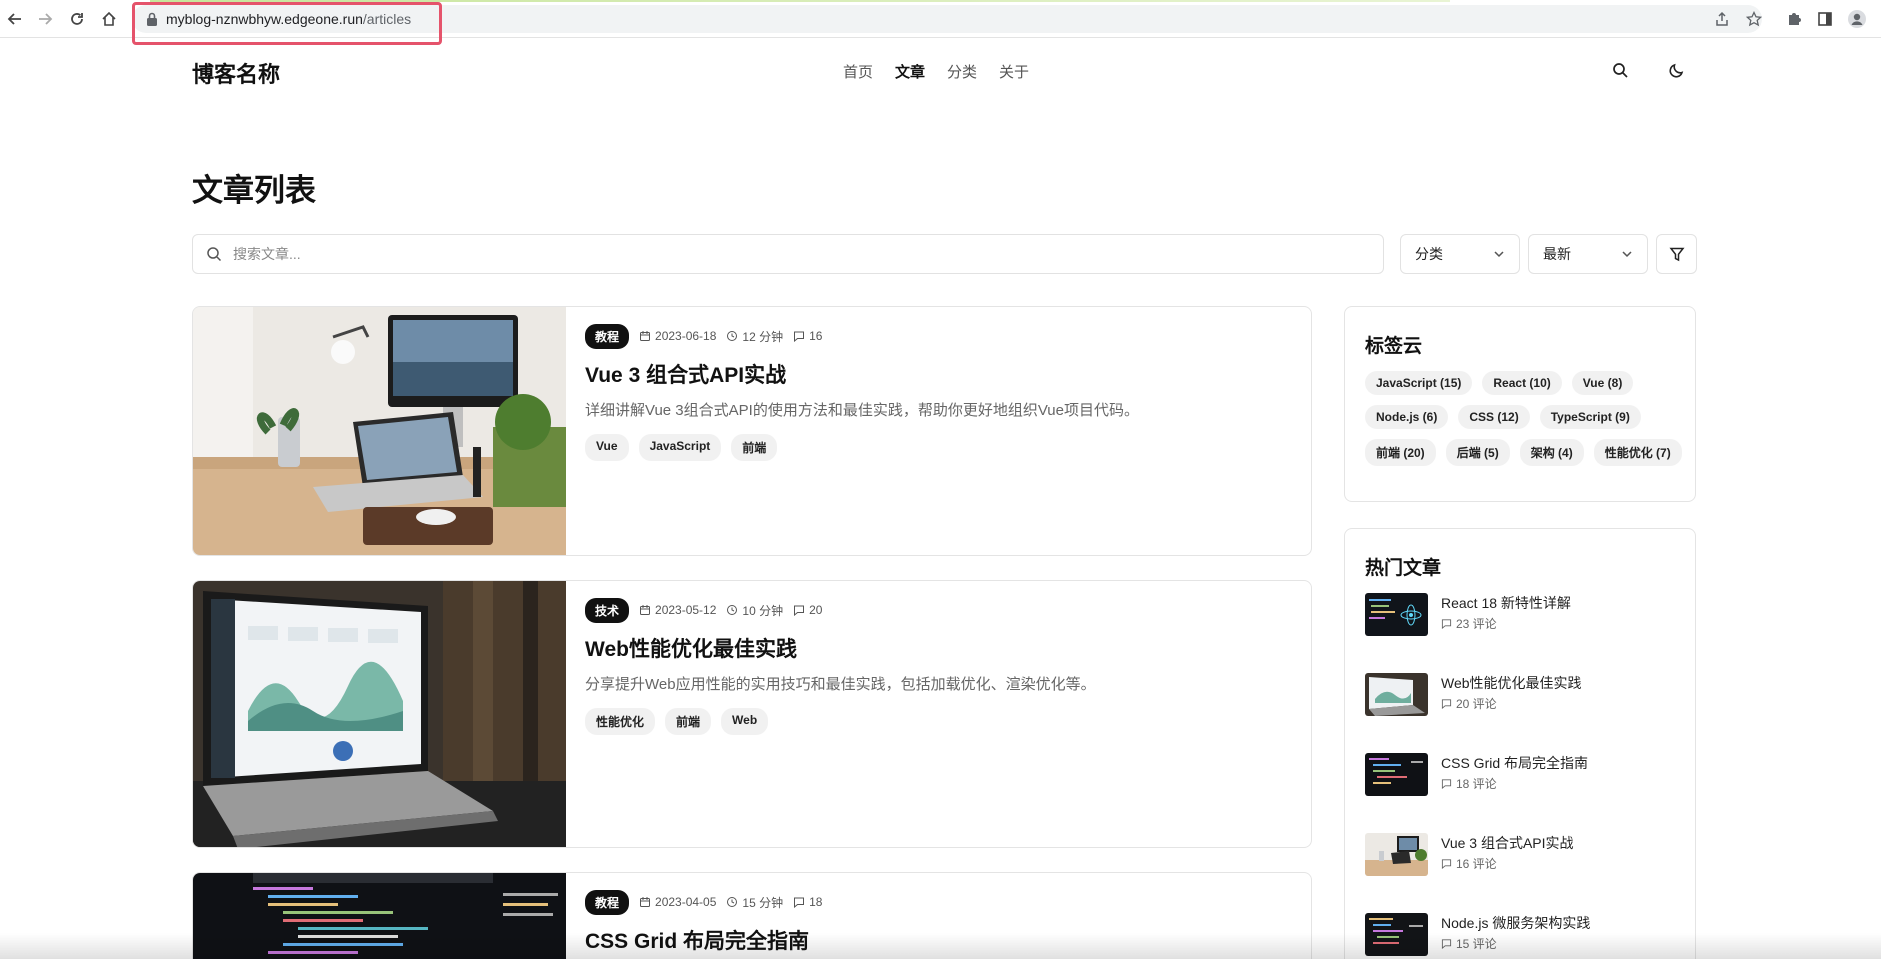 This screenshot has height=959, width=1881. What do you see at coordinates (936, 71) in the screenshot?
I see `main-nav: 首页 文章 分类 关于` at bounding box center [936, 71].